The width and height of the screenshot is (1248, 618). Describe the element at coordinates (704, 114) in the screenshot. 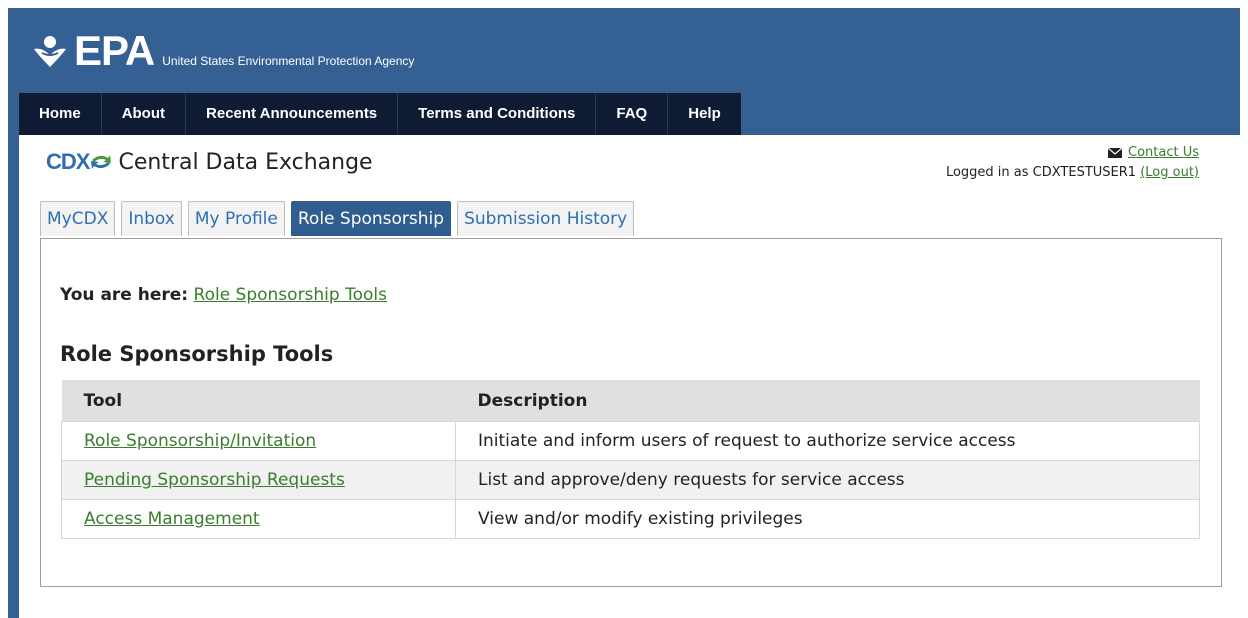

I see `nav-help: Help` at that location.